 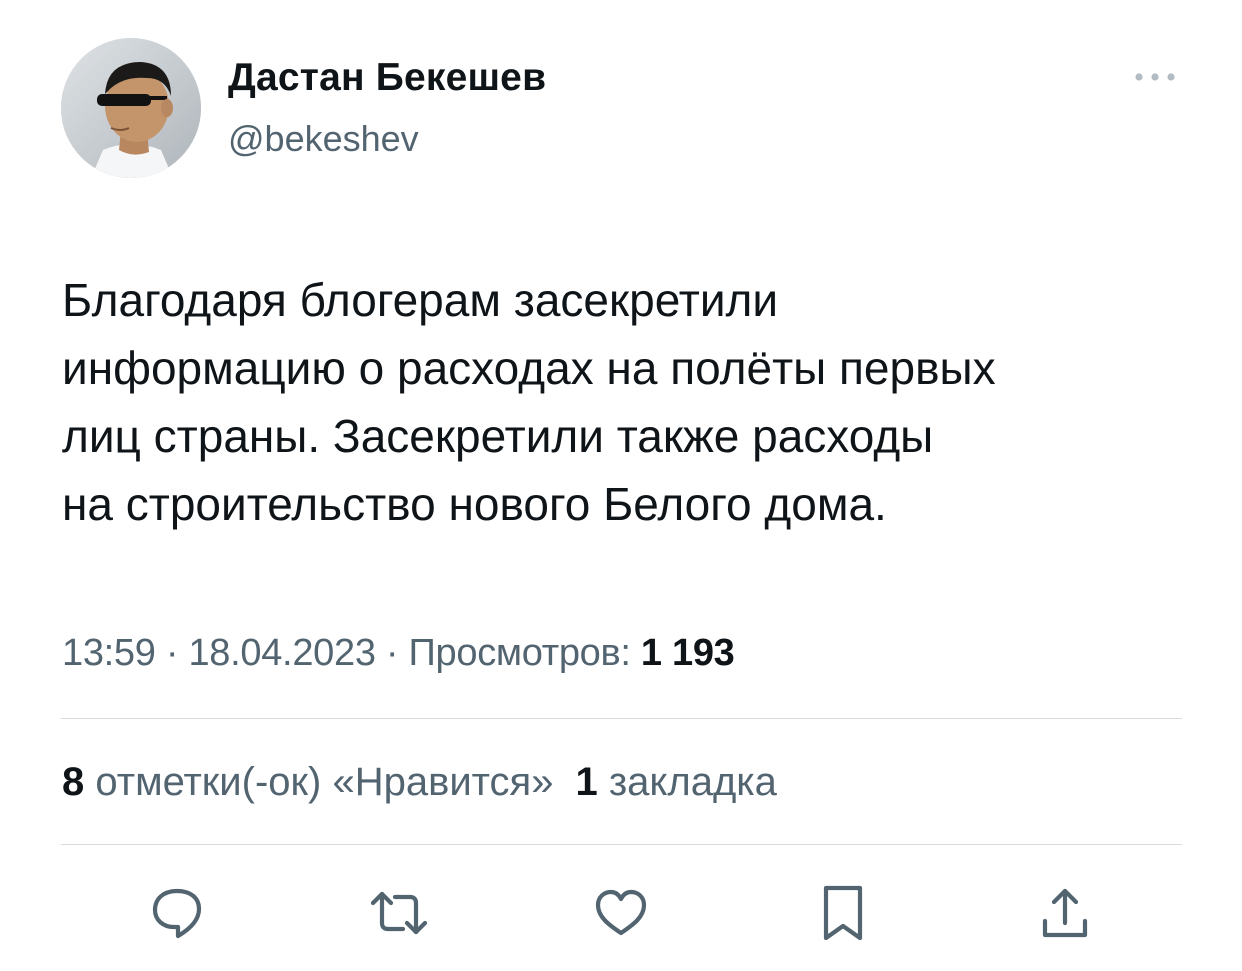 I want to click on bookmark-icon, so click(x=843, y=913).